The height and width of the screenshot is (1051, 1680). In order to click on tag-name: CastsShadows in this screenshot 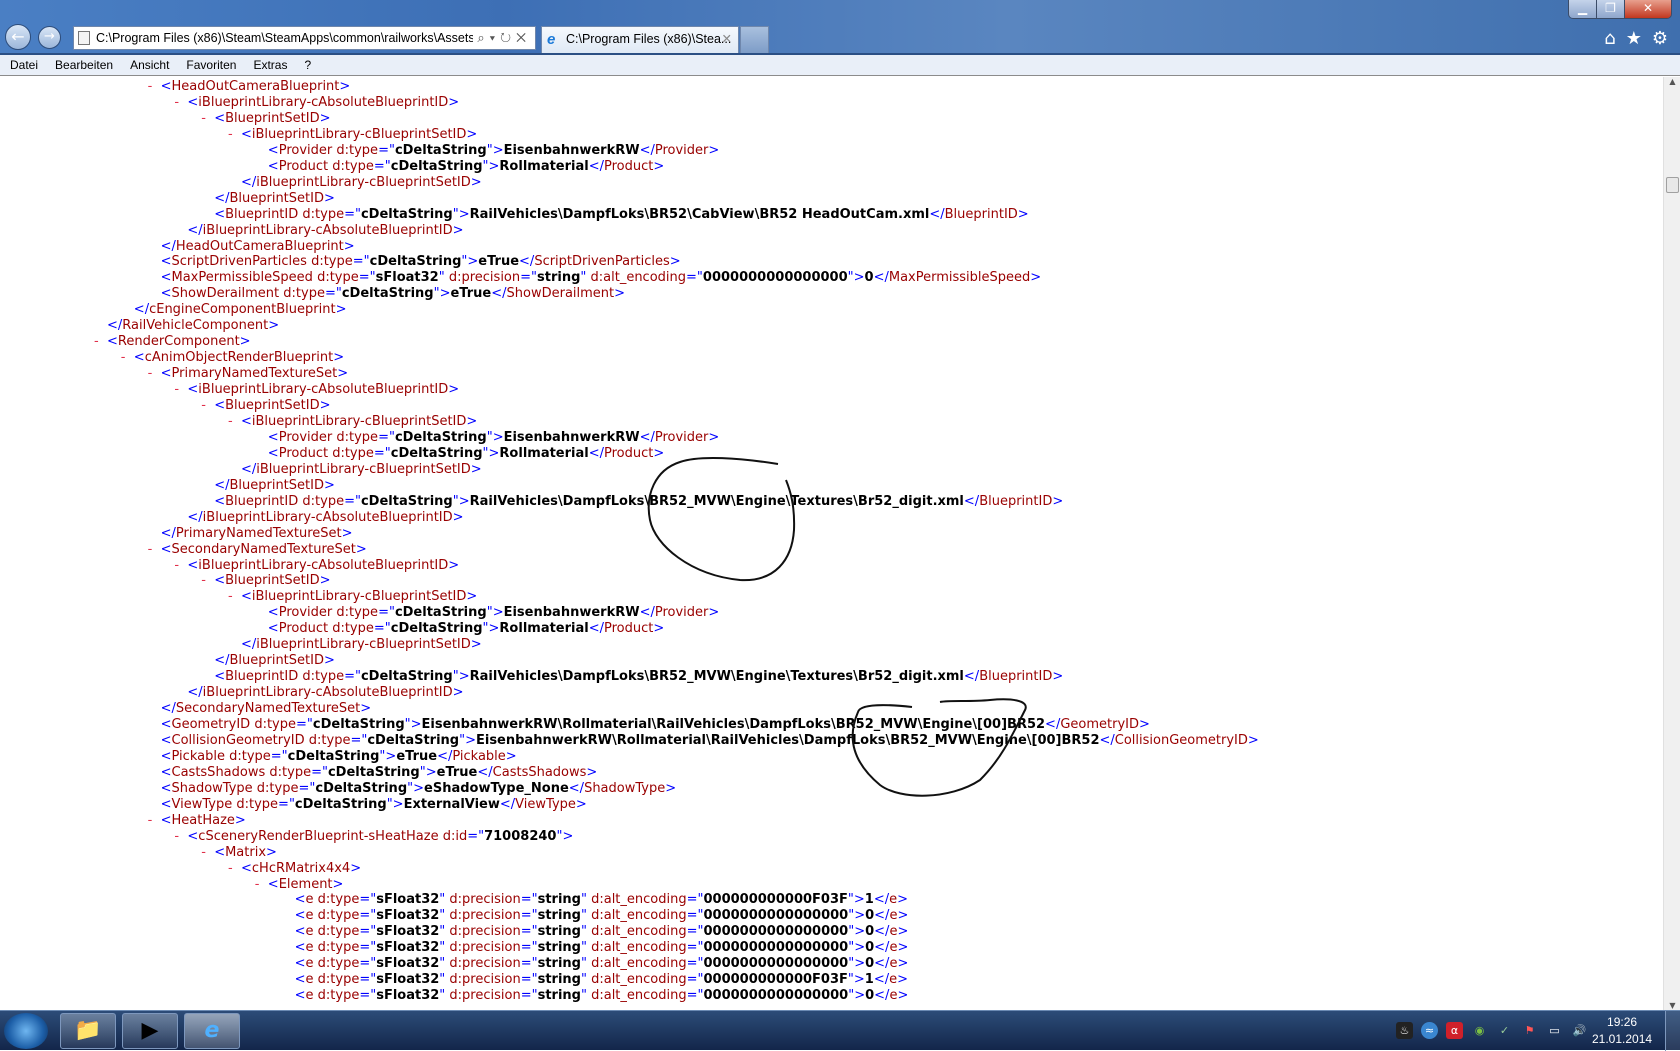, I will do `click(218, 772)`.